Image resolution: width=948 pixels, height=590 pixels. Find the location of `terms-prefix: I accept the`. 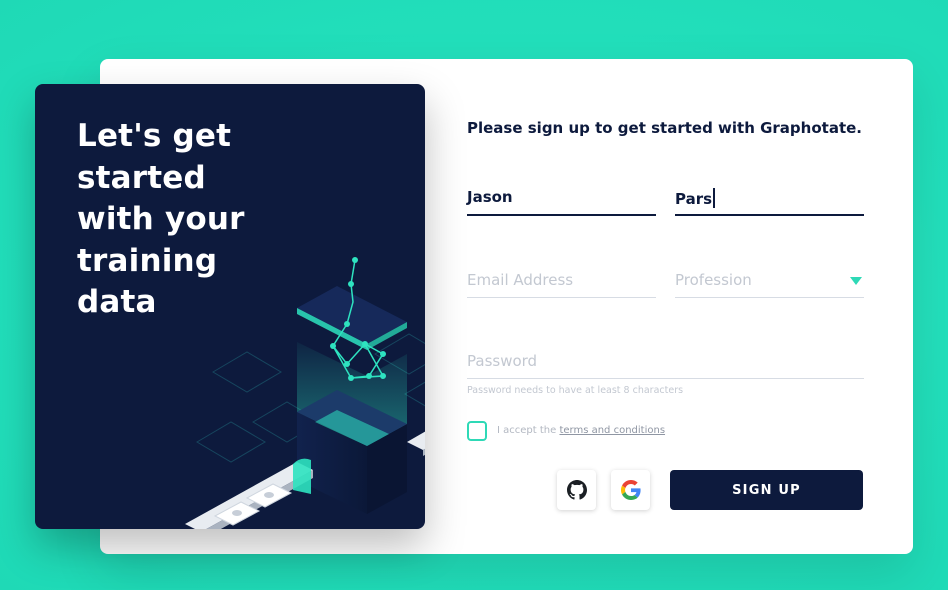

terms-prefix: I accept the is located at coordinates (528, 430).